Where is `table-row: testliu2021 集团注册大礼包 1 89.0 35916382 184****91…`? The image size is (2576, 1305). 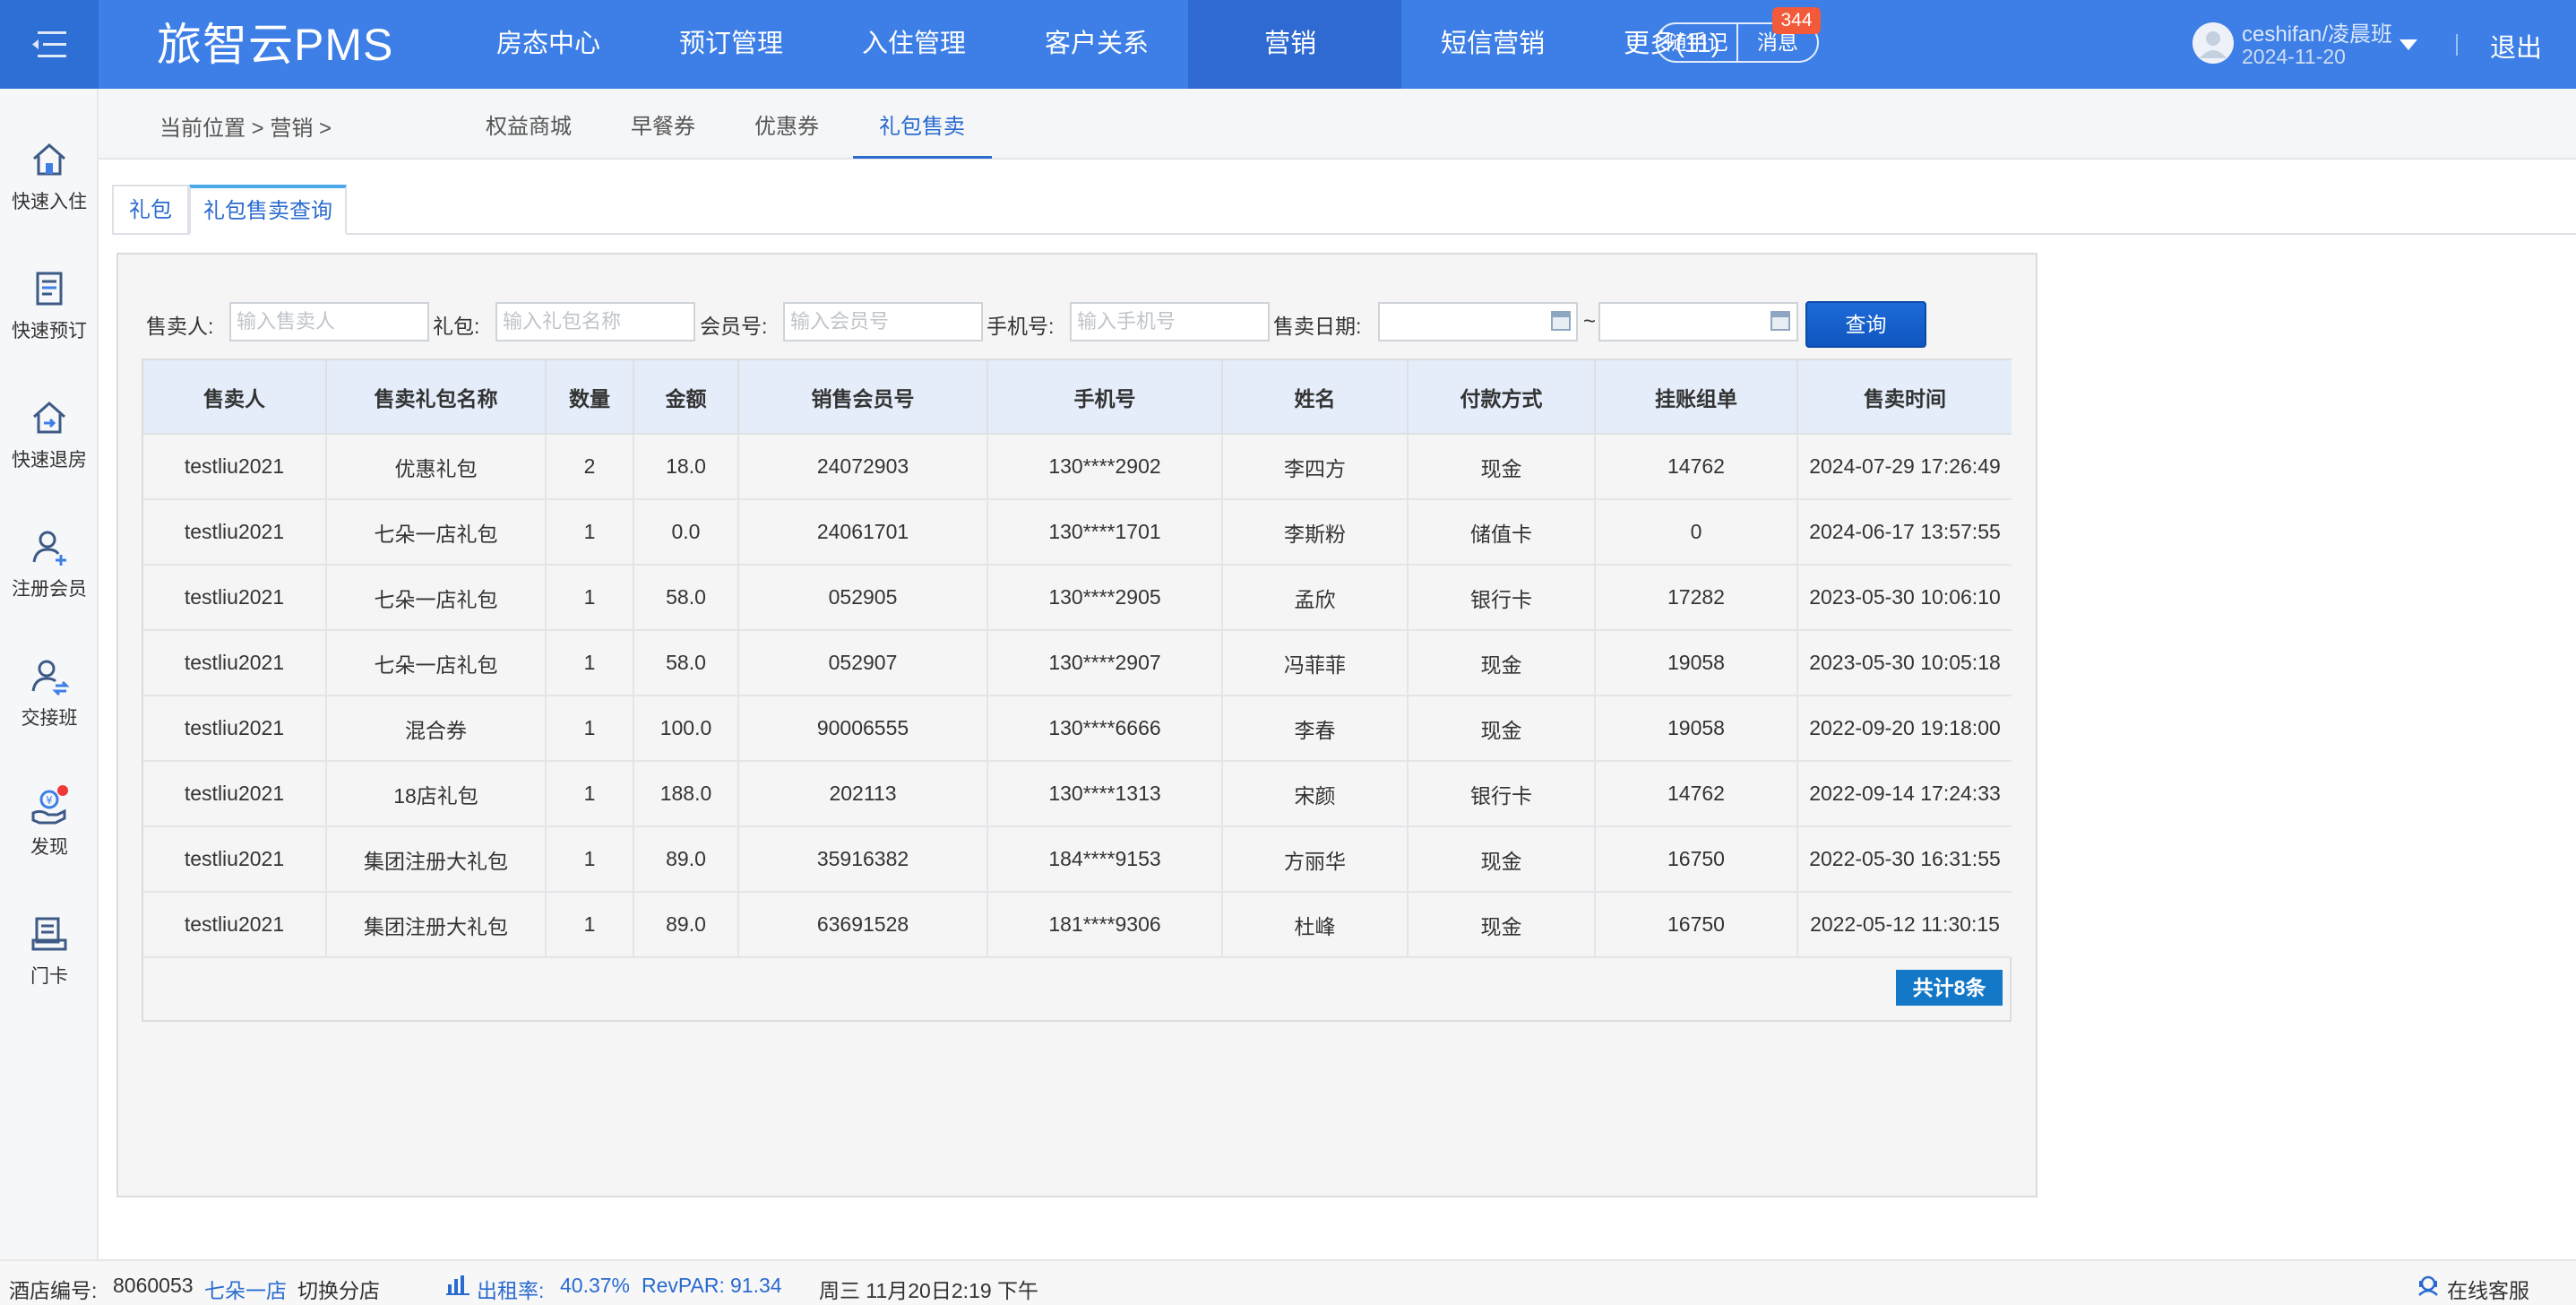 table-row: testliu2021 集团注册大礼包 1 89.0 35916382 184****91… is located at coordinates (1077, 859).